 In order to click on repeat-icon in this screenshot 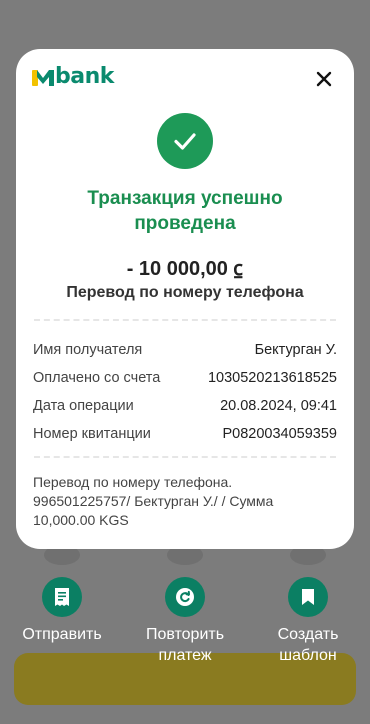, I will do `click(185, 597)`.